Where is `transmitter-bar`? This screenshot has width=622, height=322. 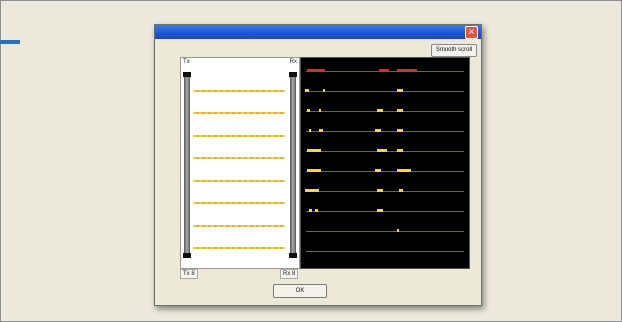 transmitter-bar is located at coordinates (187, 165).